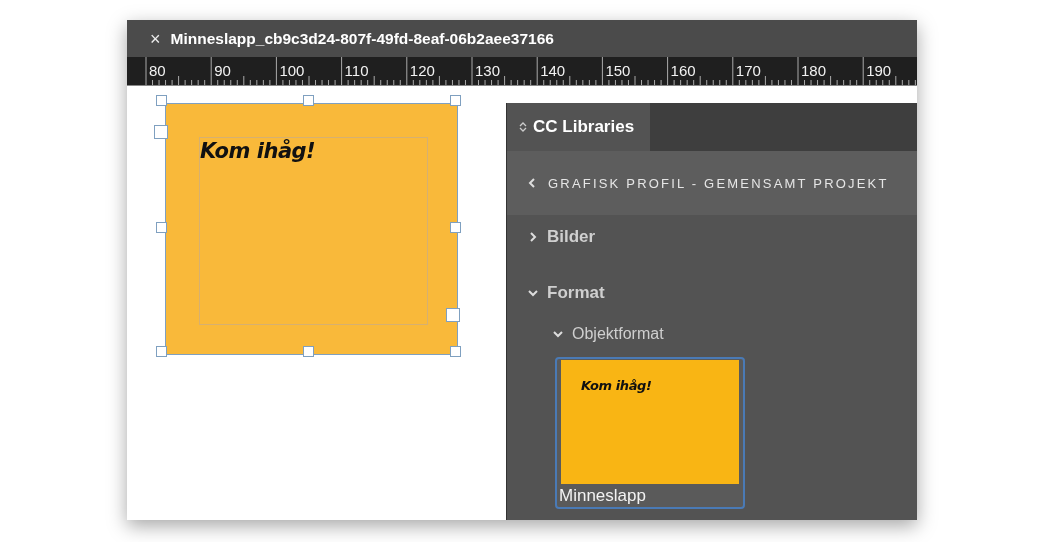 The width and height of the screenshot is (1040, 542). Describe the element at coordinates (712, 334) in the screenshot. I see `subsection-header: Objektformat` at that location.